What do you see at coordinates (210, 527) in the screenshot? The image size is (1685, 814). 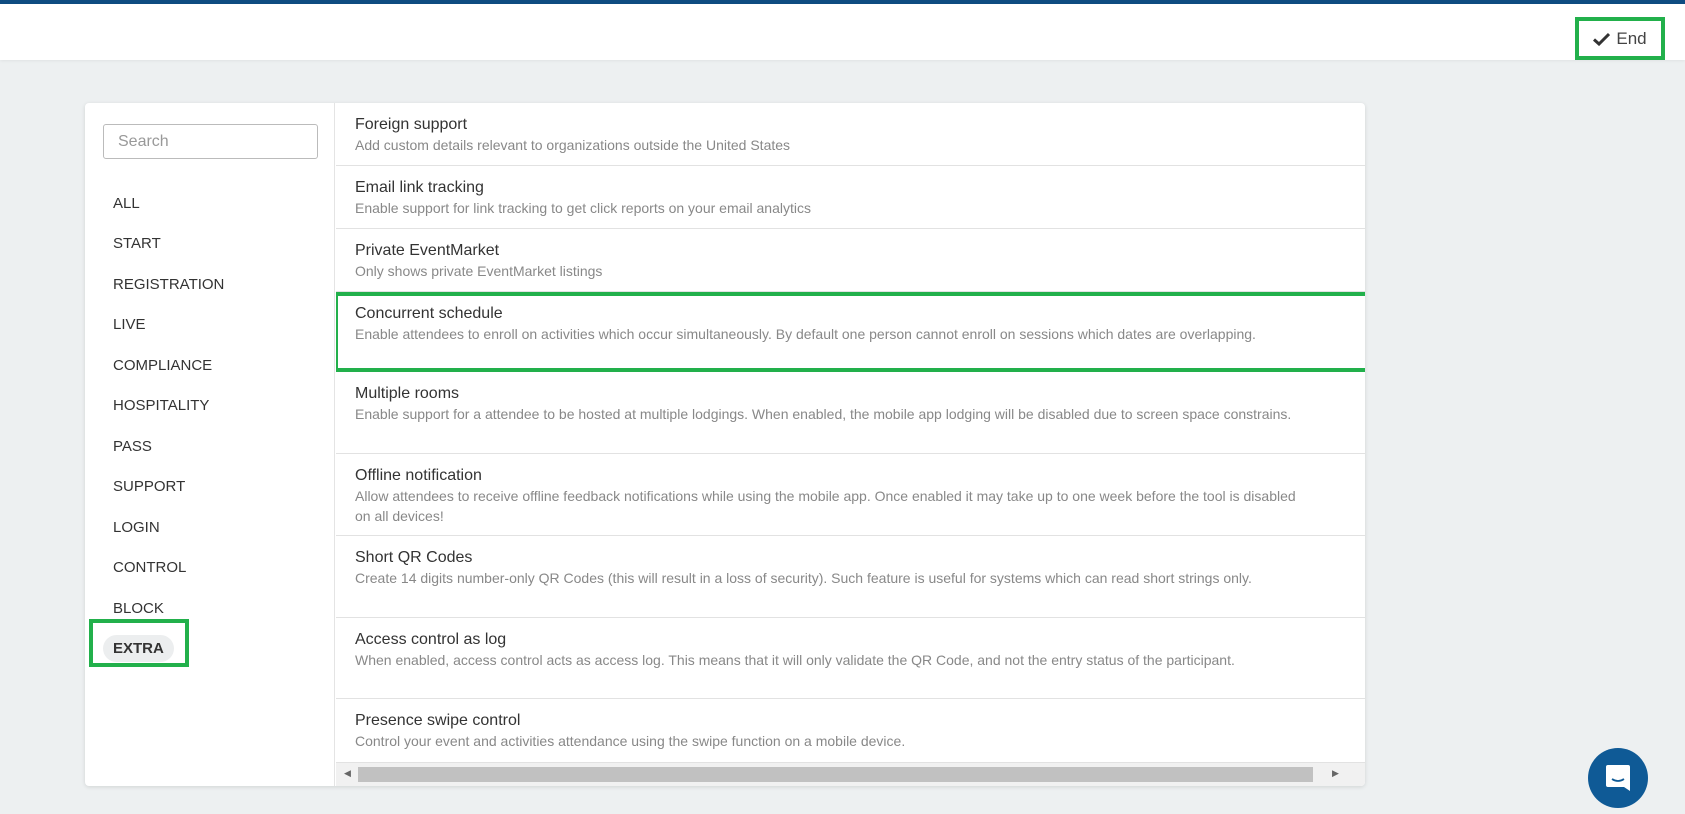 I see `sidebar-item-login: LOGIN` at bounding box center [210, 527].